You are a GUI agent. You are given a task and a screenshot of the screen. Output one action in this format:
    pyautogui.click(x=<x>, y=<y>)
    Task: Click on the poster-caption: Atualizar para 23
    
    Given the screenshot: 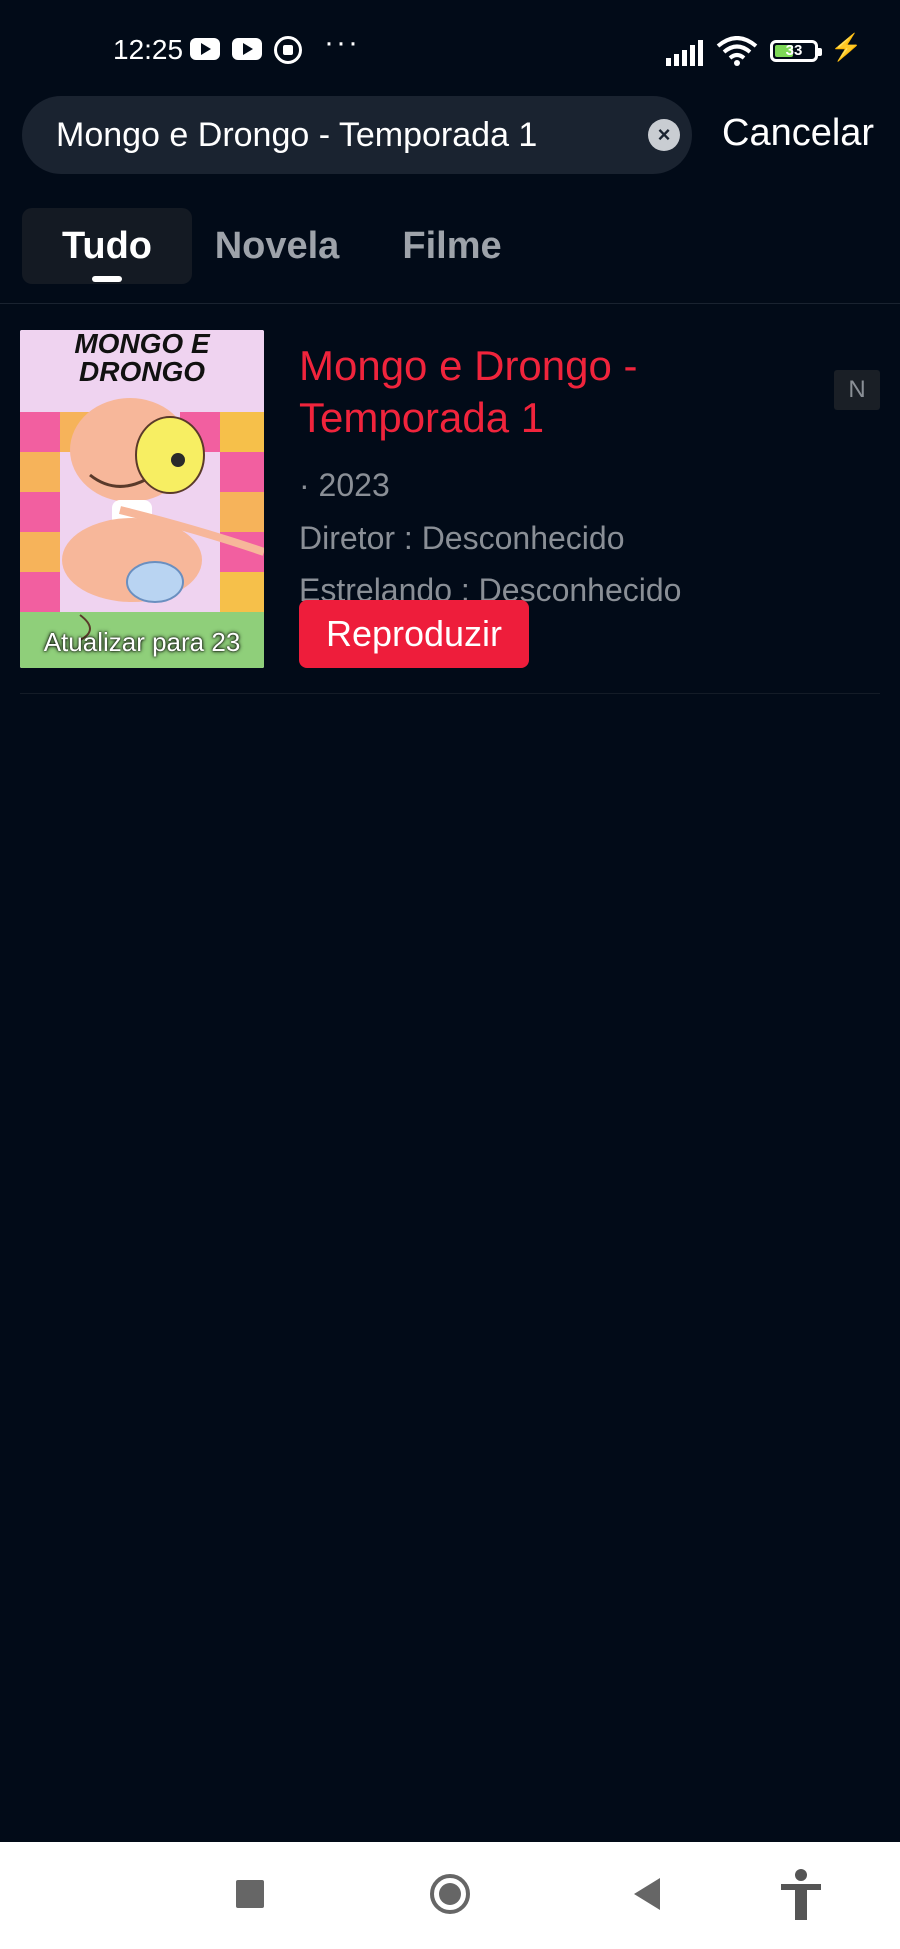 What is the action you would take?
    pyautogui.click(x=142, y=642)
    